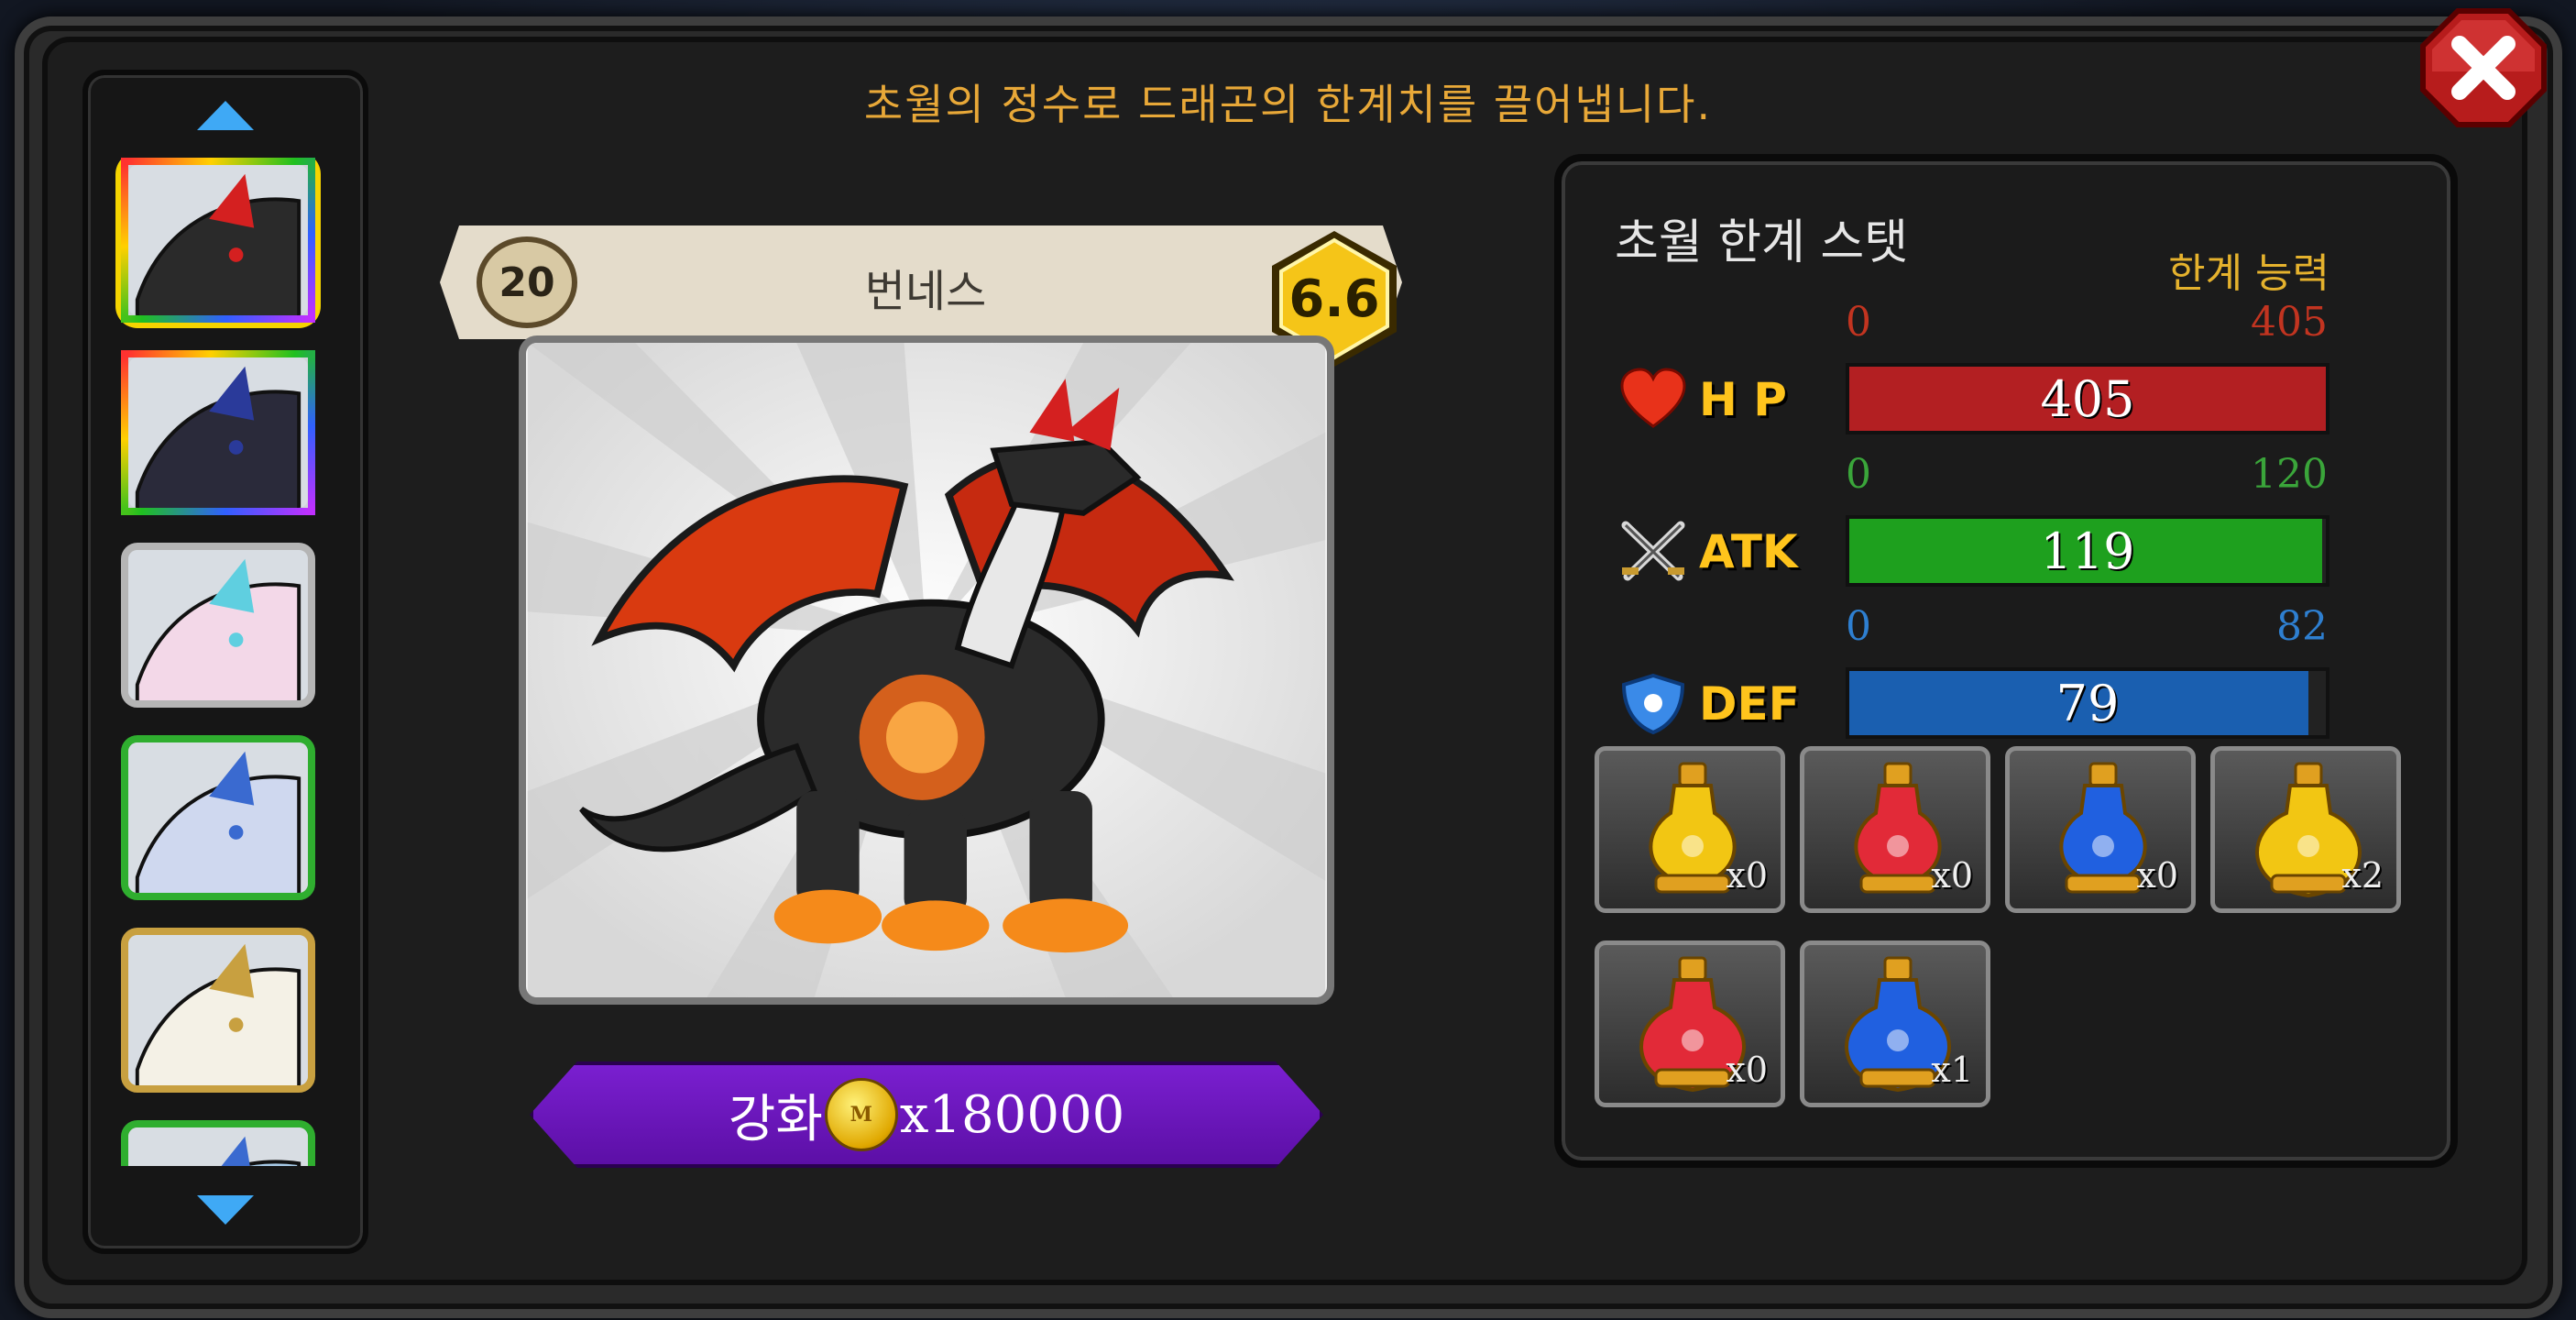  Describe the element at coordinates (527, 282) in the screenshot. I see `dragon-level-badge: 20` at that location.